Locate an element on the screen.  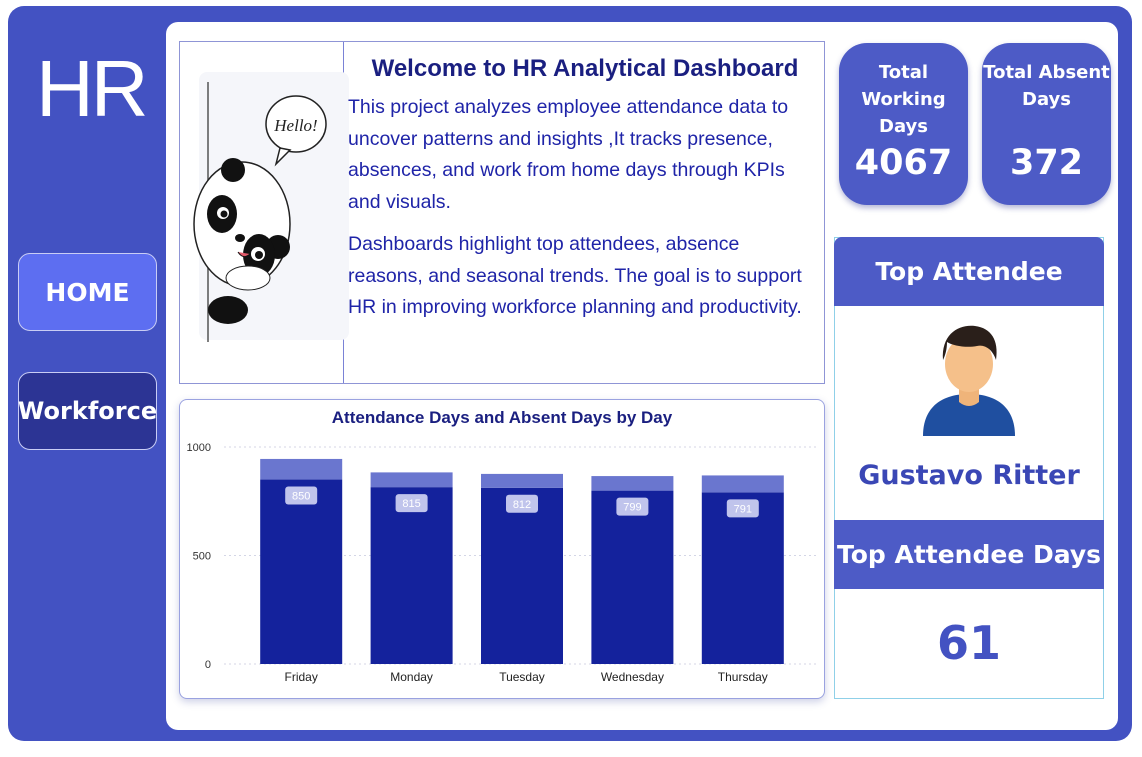
kpi-value: 4067 is located at coordinates (903, 163).